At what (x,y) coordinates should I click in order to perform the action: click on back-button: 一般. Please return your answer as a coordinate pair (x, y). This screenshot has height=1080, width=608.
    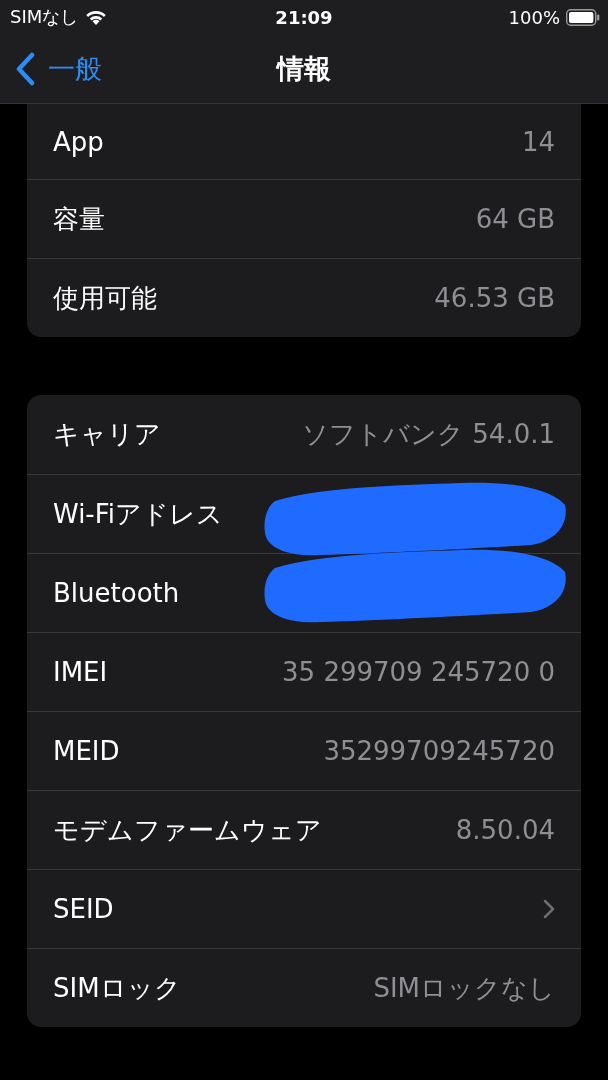
    Looking at the image, I should click on (51, 69).